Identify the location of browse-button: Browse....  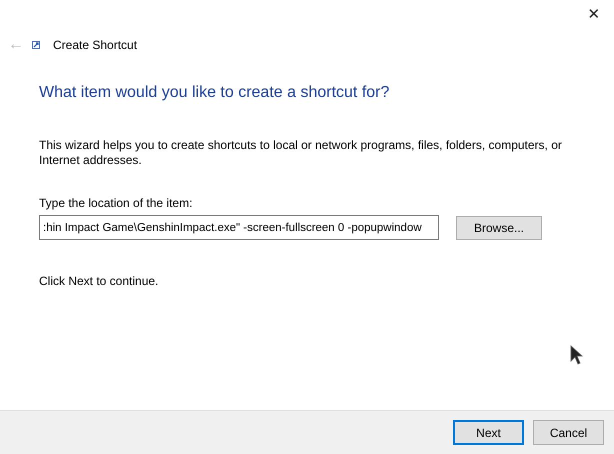
(499, 228).